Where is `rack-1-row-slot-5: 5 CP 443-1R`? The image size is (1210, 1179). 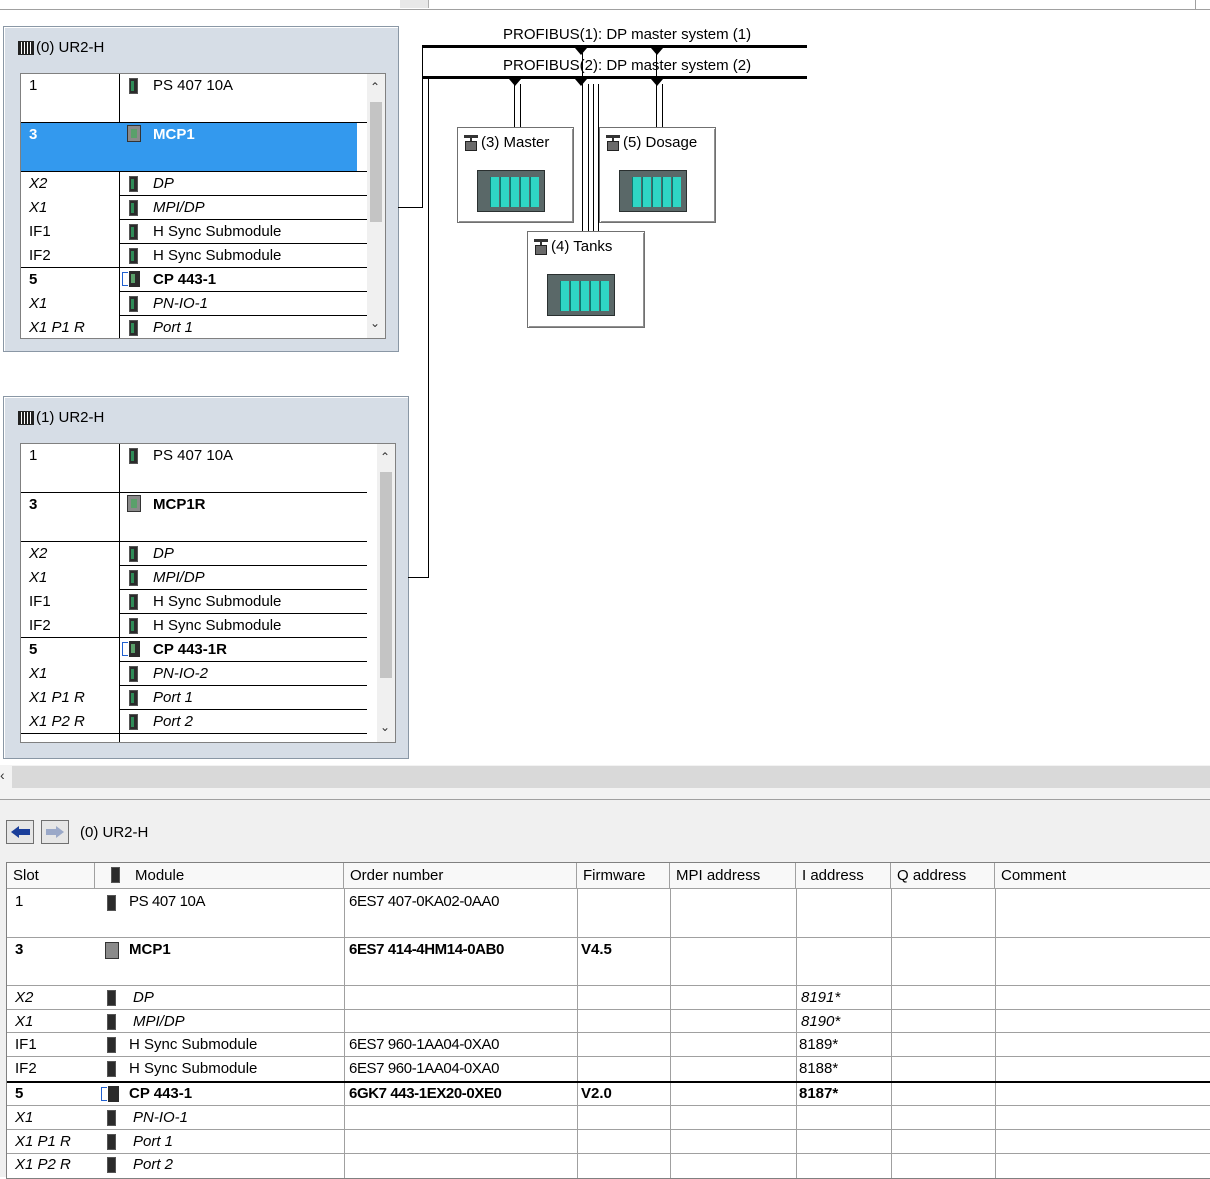 rack-1-row-slot-5: 5 CP 443-1R is located at coordinates (194, 650).